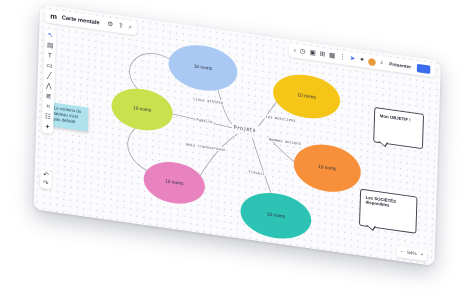 Image resolution: width=464 pixels, height=298 pixels. Describe the element at coordinates (382, 63) in the screenshot. I see `bell-icon: ♪` at that location.